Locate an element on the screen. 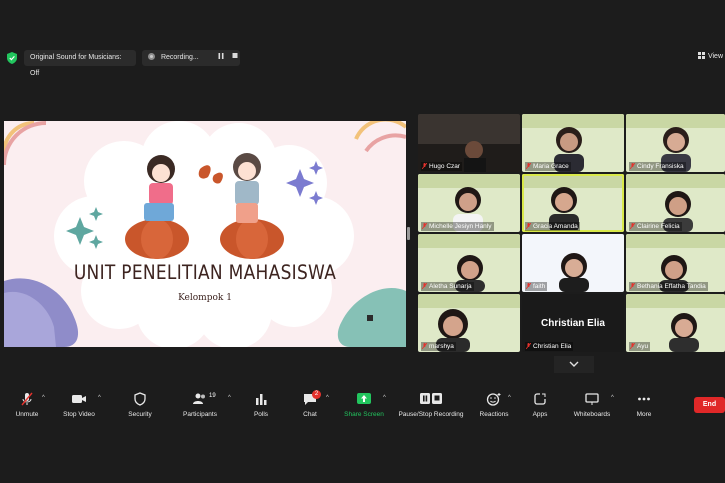 This screenshot has height=483, width=725. bar-chart-icon is located at coordinates (261, 399).